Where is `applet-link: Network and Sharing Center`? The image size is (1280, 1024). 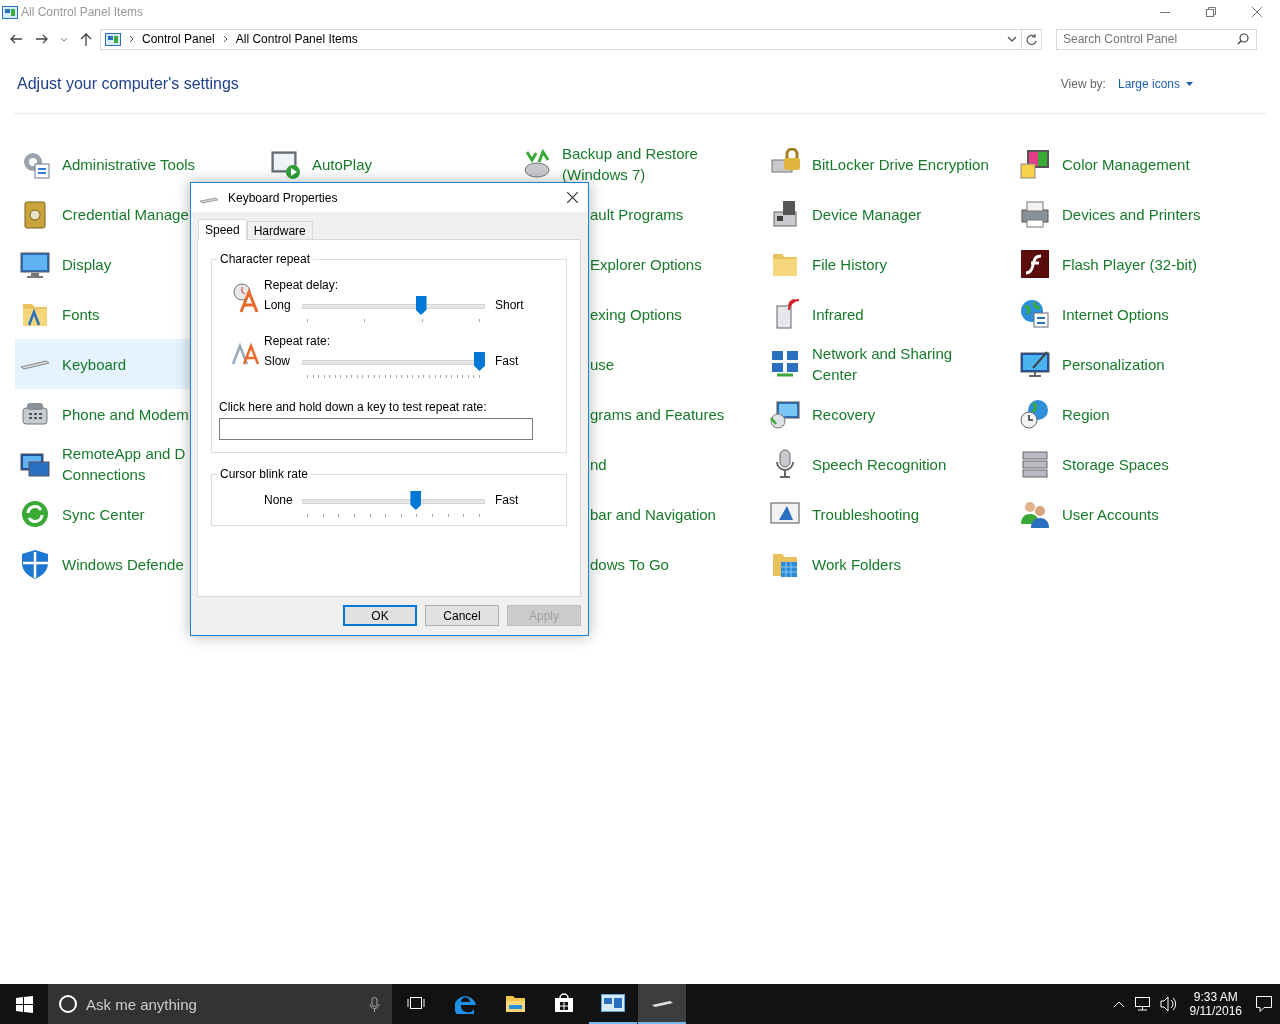 applet-link: Network and Sharing Center is located at coordinates (861, 364).